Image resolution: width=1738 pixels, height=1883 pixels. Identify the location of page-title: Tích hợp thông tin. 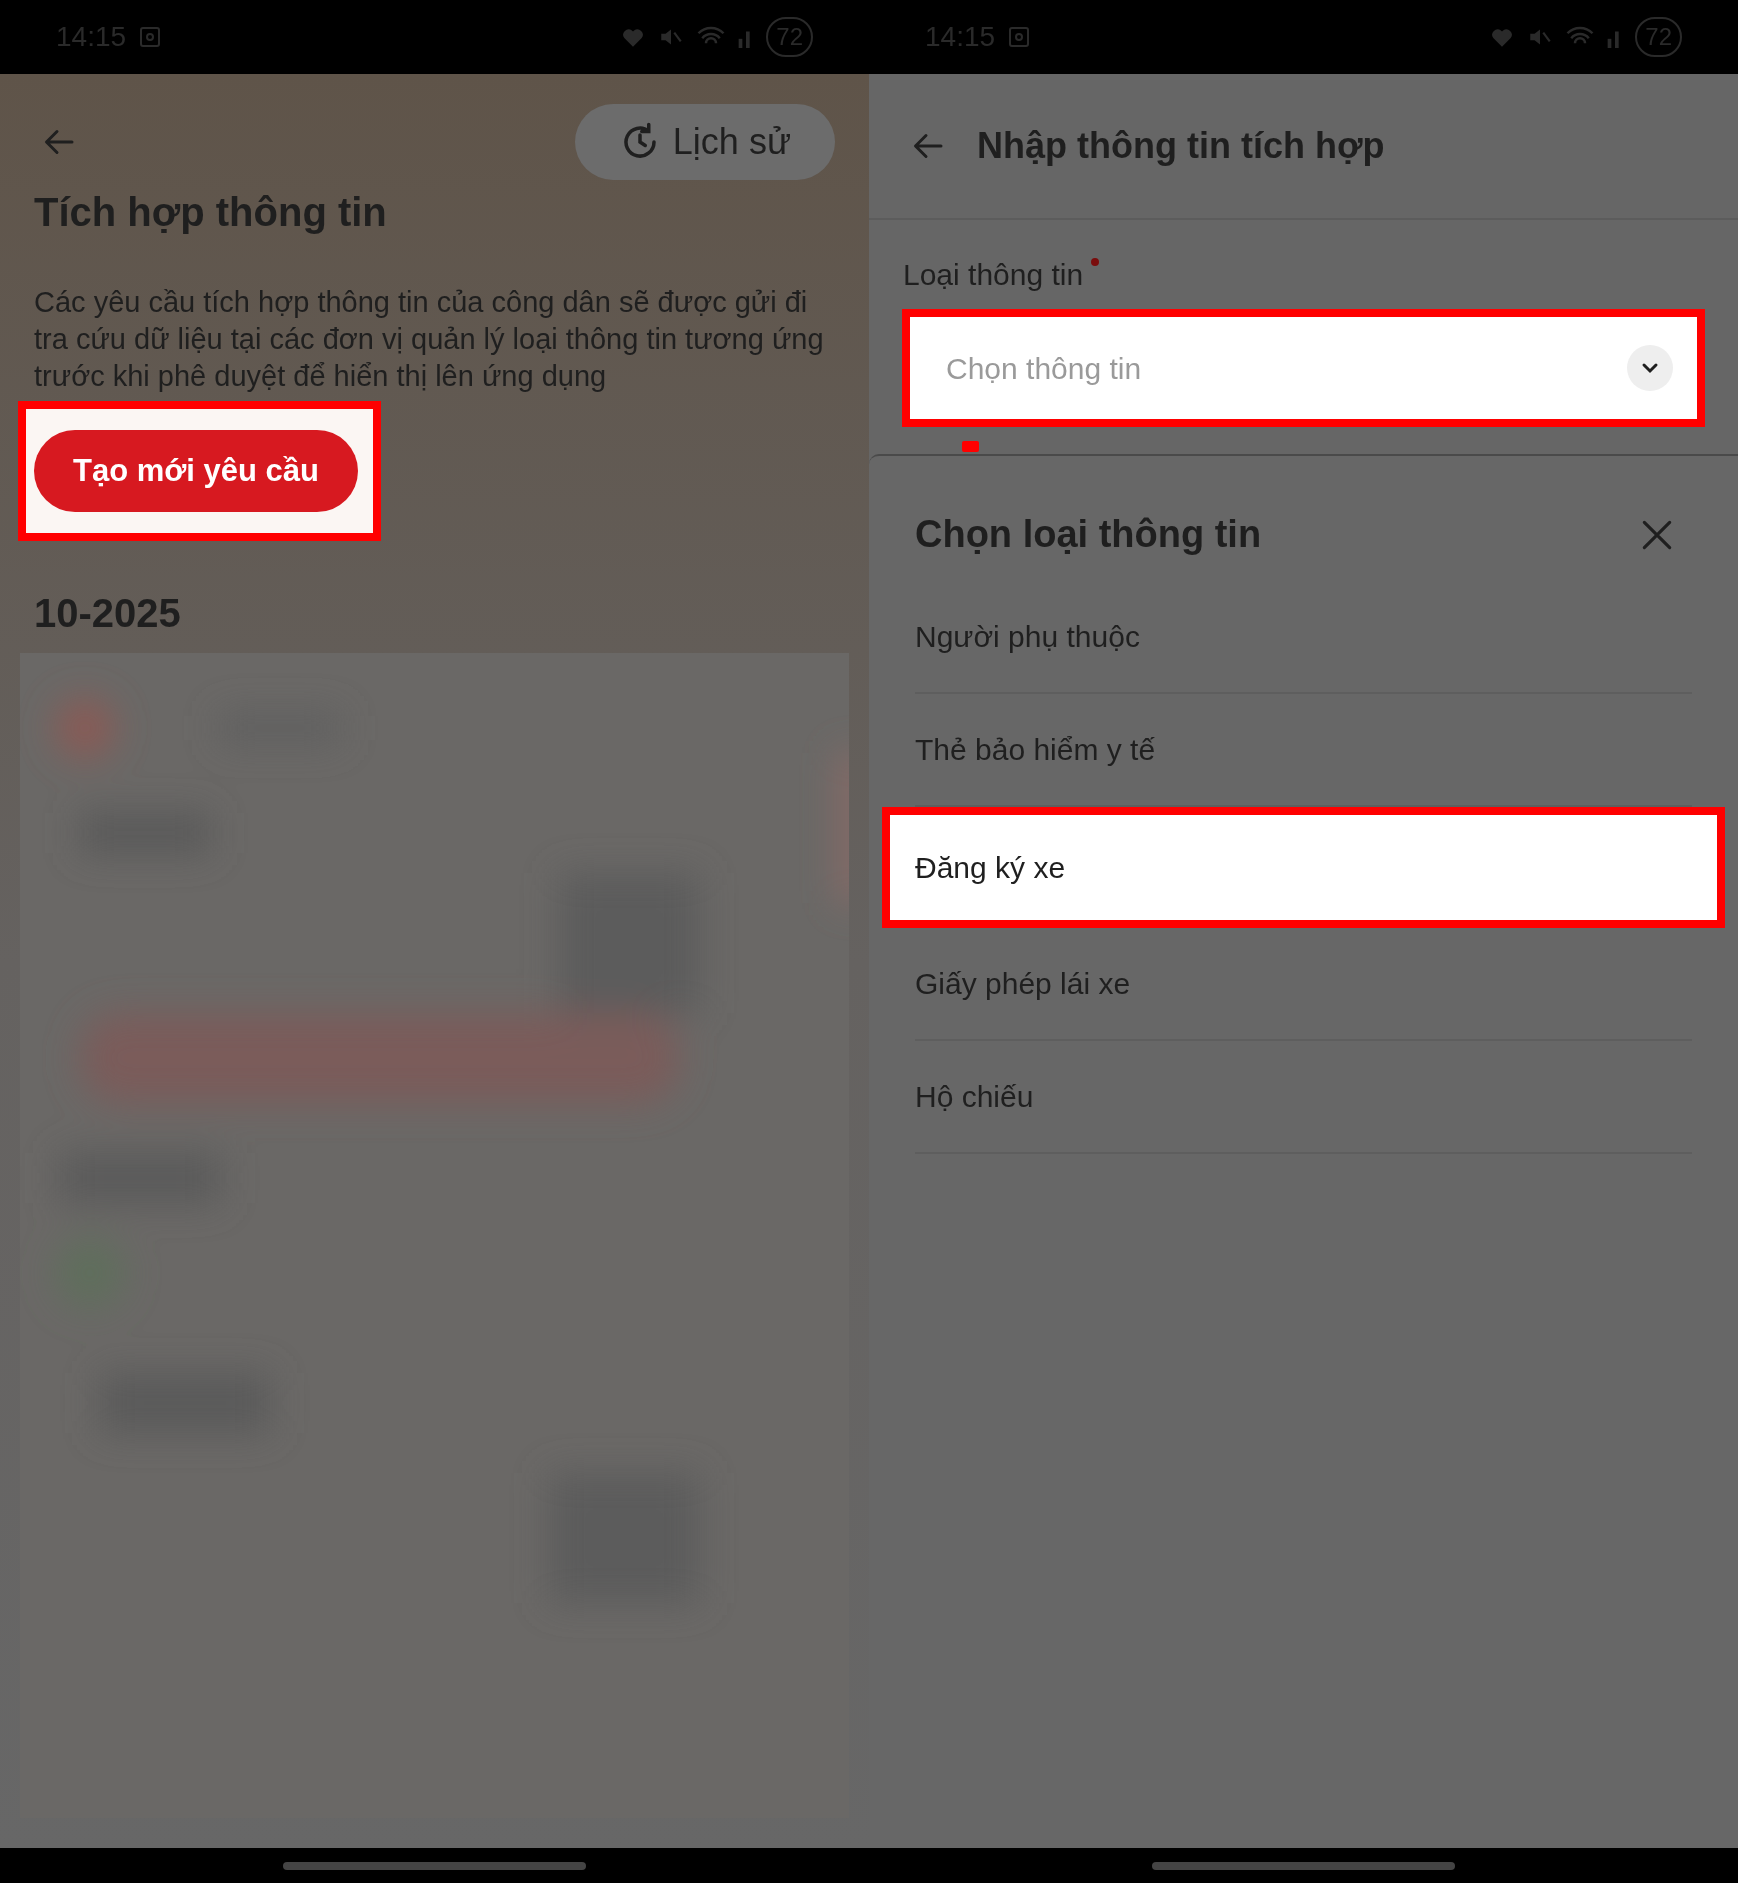
(210, 212).